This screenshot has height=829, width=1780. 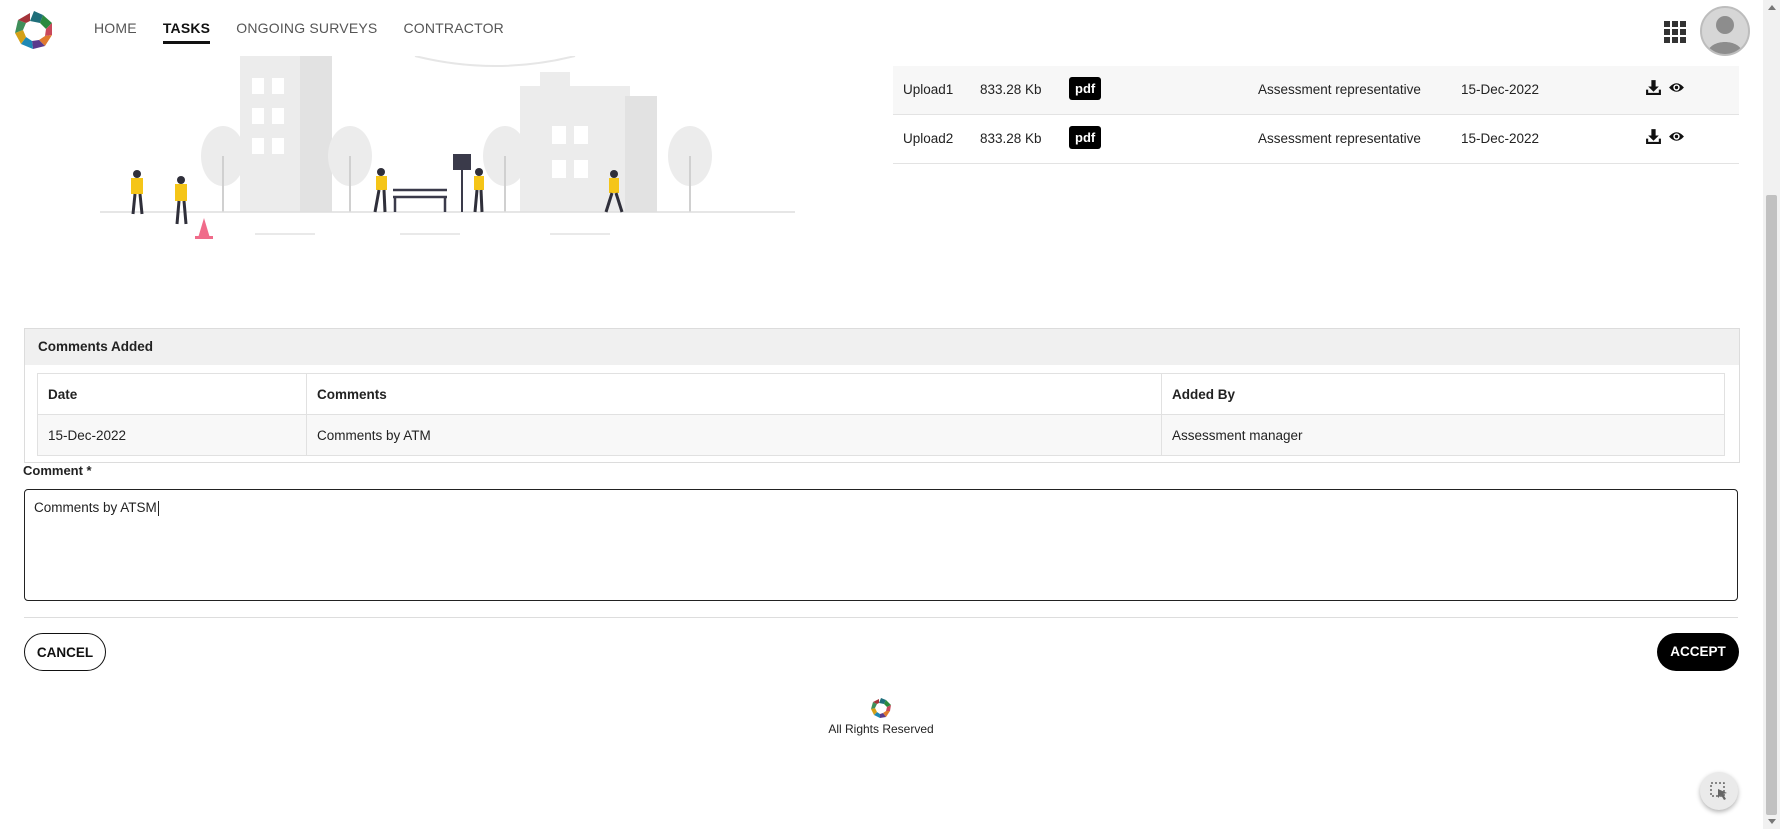 I want to click on top-navigation-bar: HOME TASKS ONGOING SURVEYS CONTRACTOR, so click(x=881, y=30).